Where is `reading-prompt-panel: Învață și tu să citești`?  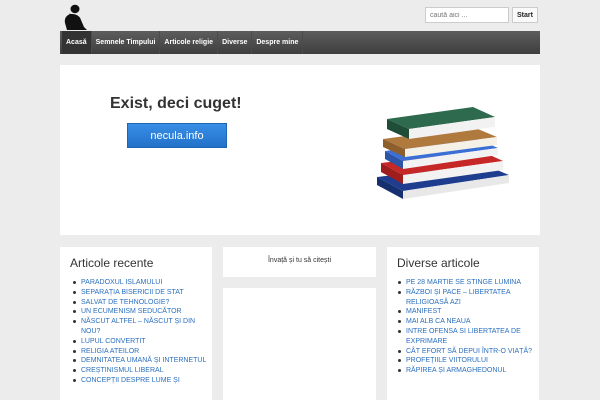 reading-prompt-panel: Învață și tu să citești is located at coordinates (299, 262).